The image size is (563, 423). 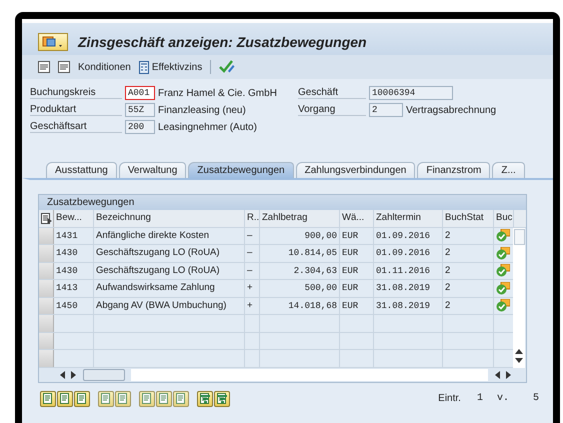 What do you see at coordinates (76, 127) in the screenshot?
I see `field-label: Geschäftsart` at bounding box center [76, 127].